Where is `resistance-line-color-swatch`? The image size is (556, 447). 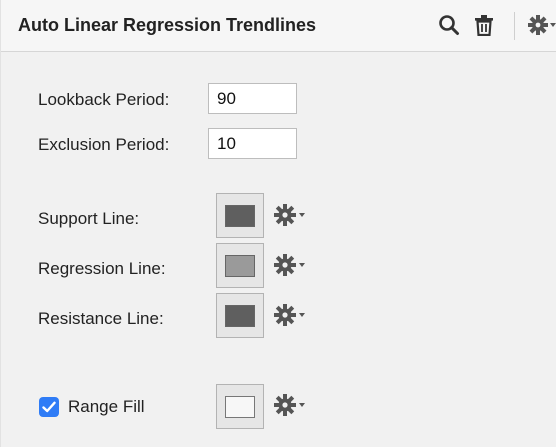
resistance-line-color-swatch is located at coordinates (240, 315).